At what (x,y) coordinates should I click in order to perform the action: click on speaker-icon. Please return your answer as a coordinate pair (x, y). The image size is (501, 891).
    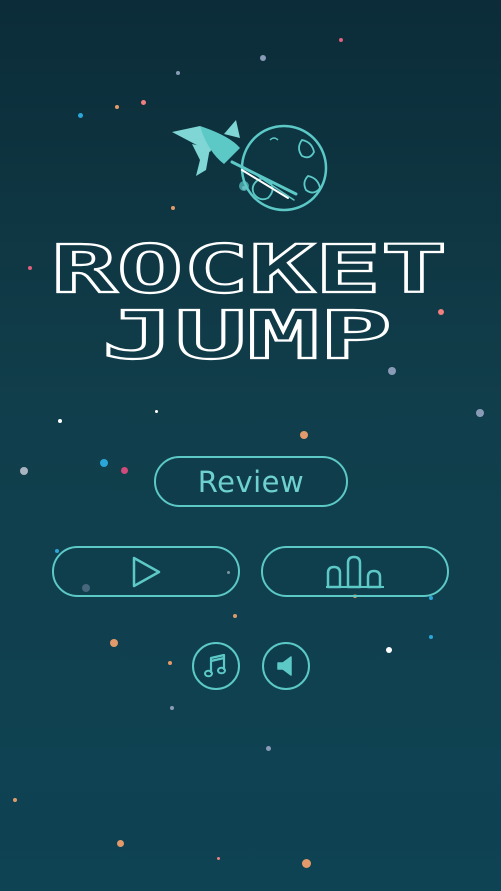
    Looking at the image, I should click on (284, 666).